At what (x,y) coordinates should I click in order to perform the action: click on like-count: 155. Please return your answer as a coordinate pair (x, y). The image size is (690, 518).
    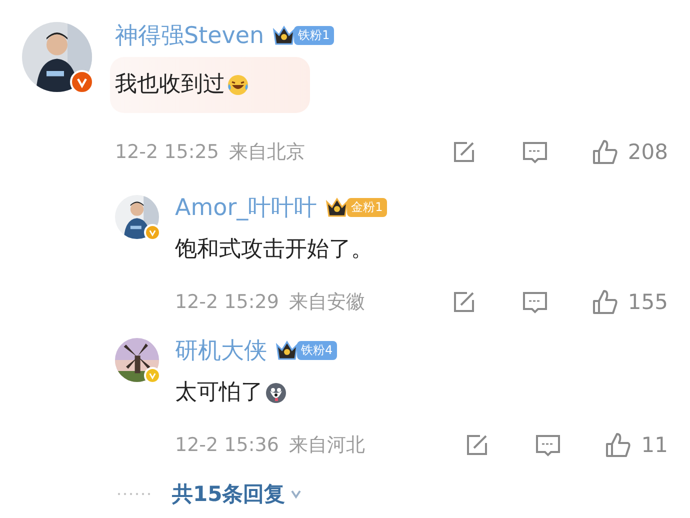
    Looking at the image, I should click on (648, 302).